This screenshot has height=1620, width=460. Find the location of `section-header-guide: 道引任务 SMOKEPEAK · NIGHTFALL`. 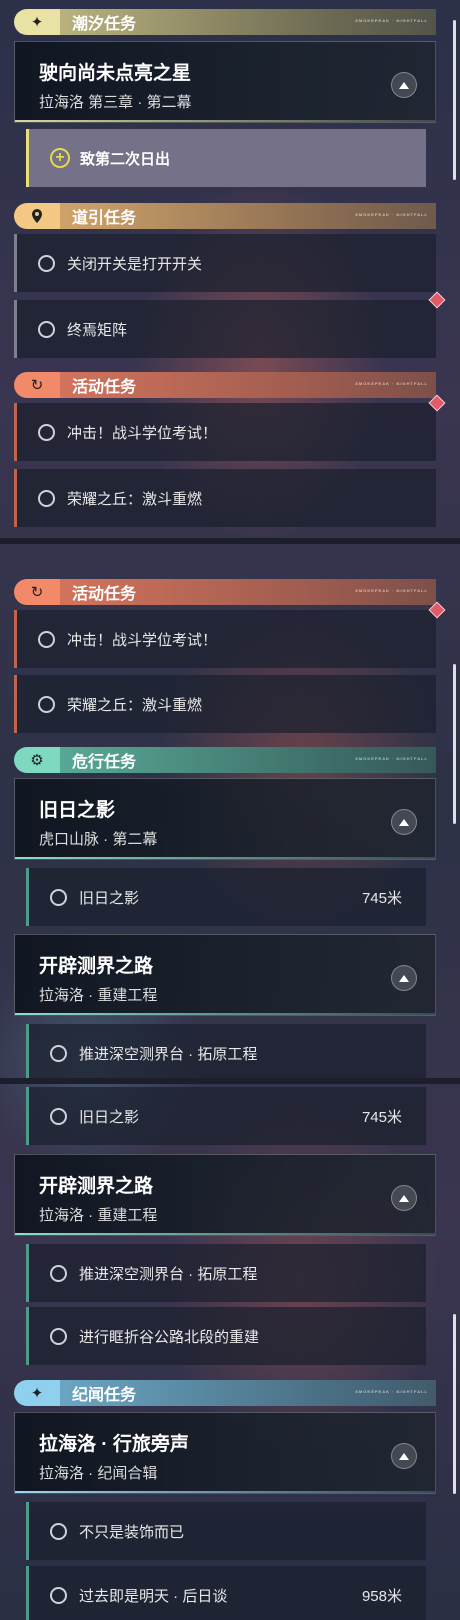

section-header-guide: 道引任务 SMOKEPEAK · NIGHTFALL is located at coordinates (225, 216).